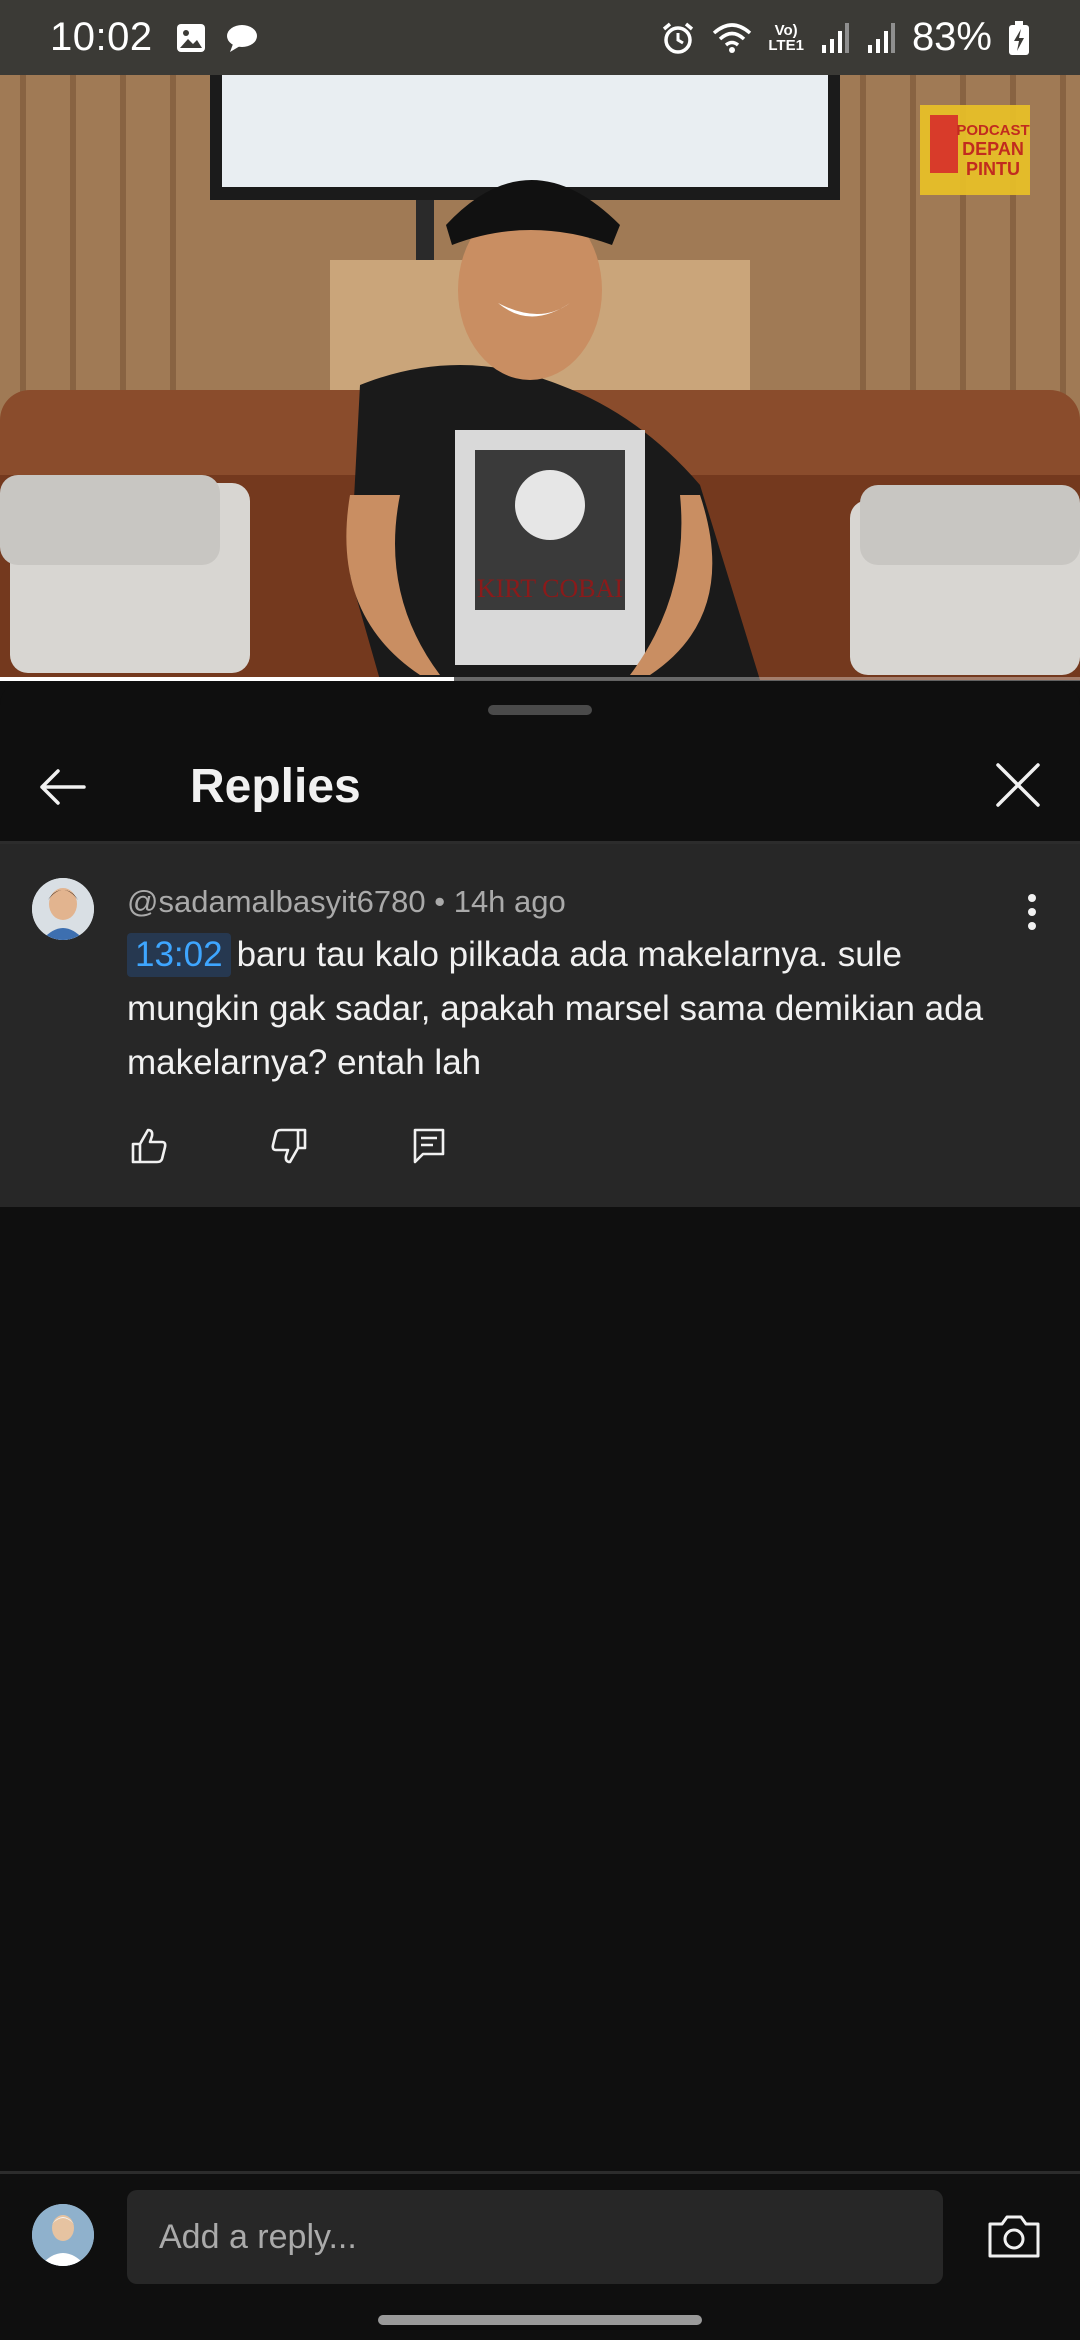  Describe the element at coordinates (993, 169) in the screenshot. I see `svg-text: PINTU` at that location.